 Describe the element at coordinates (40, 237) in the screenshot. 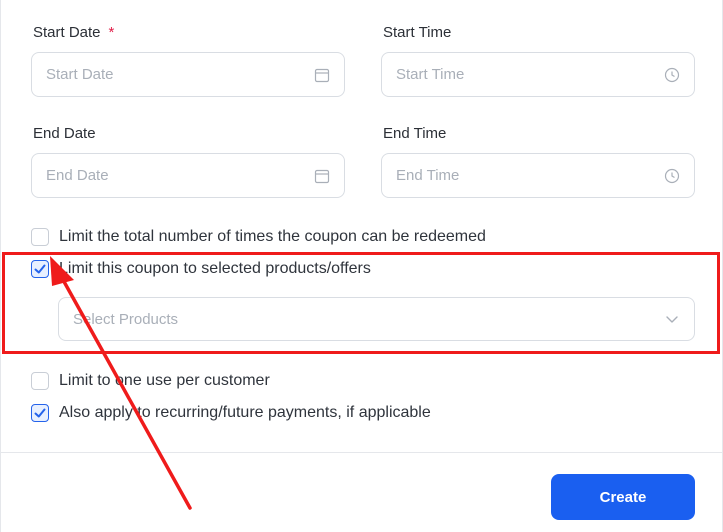

I see `limit-total-redemptions-checkbox` at that location.